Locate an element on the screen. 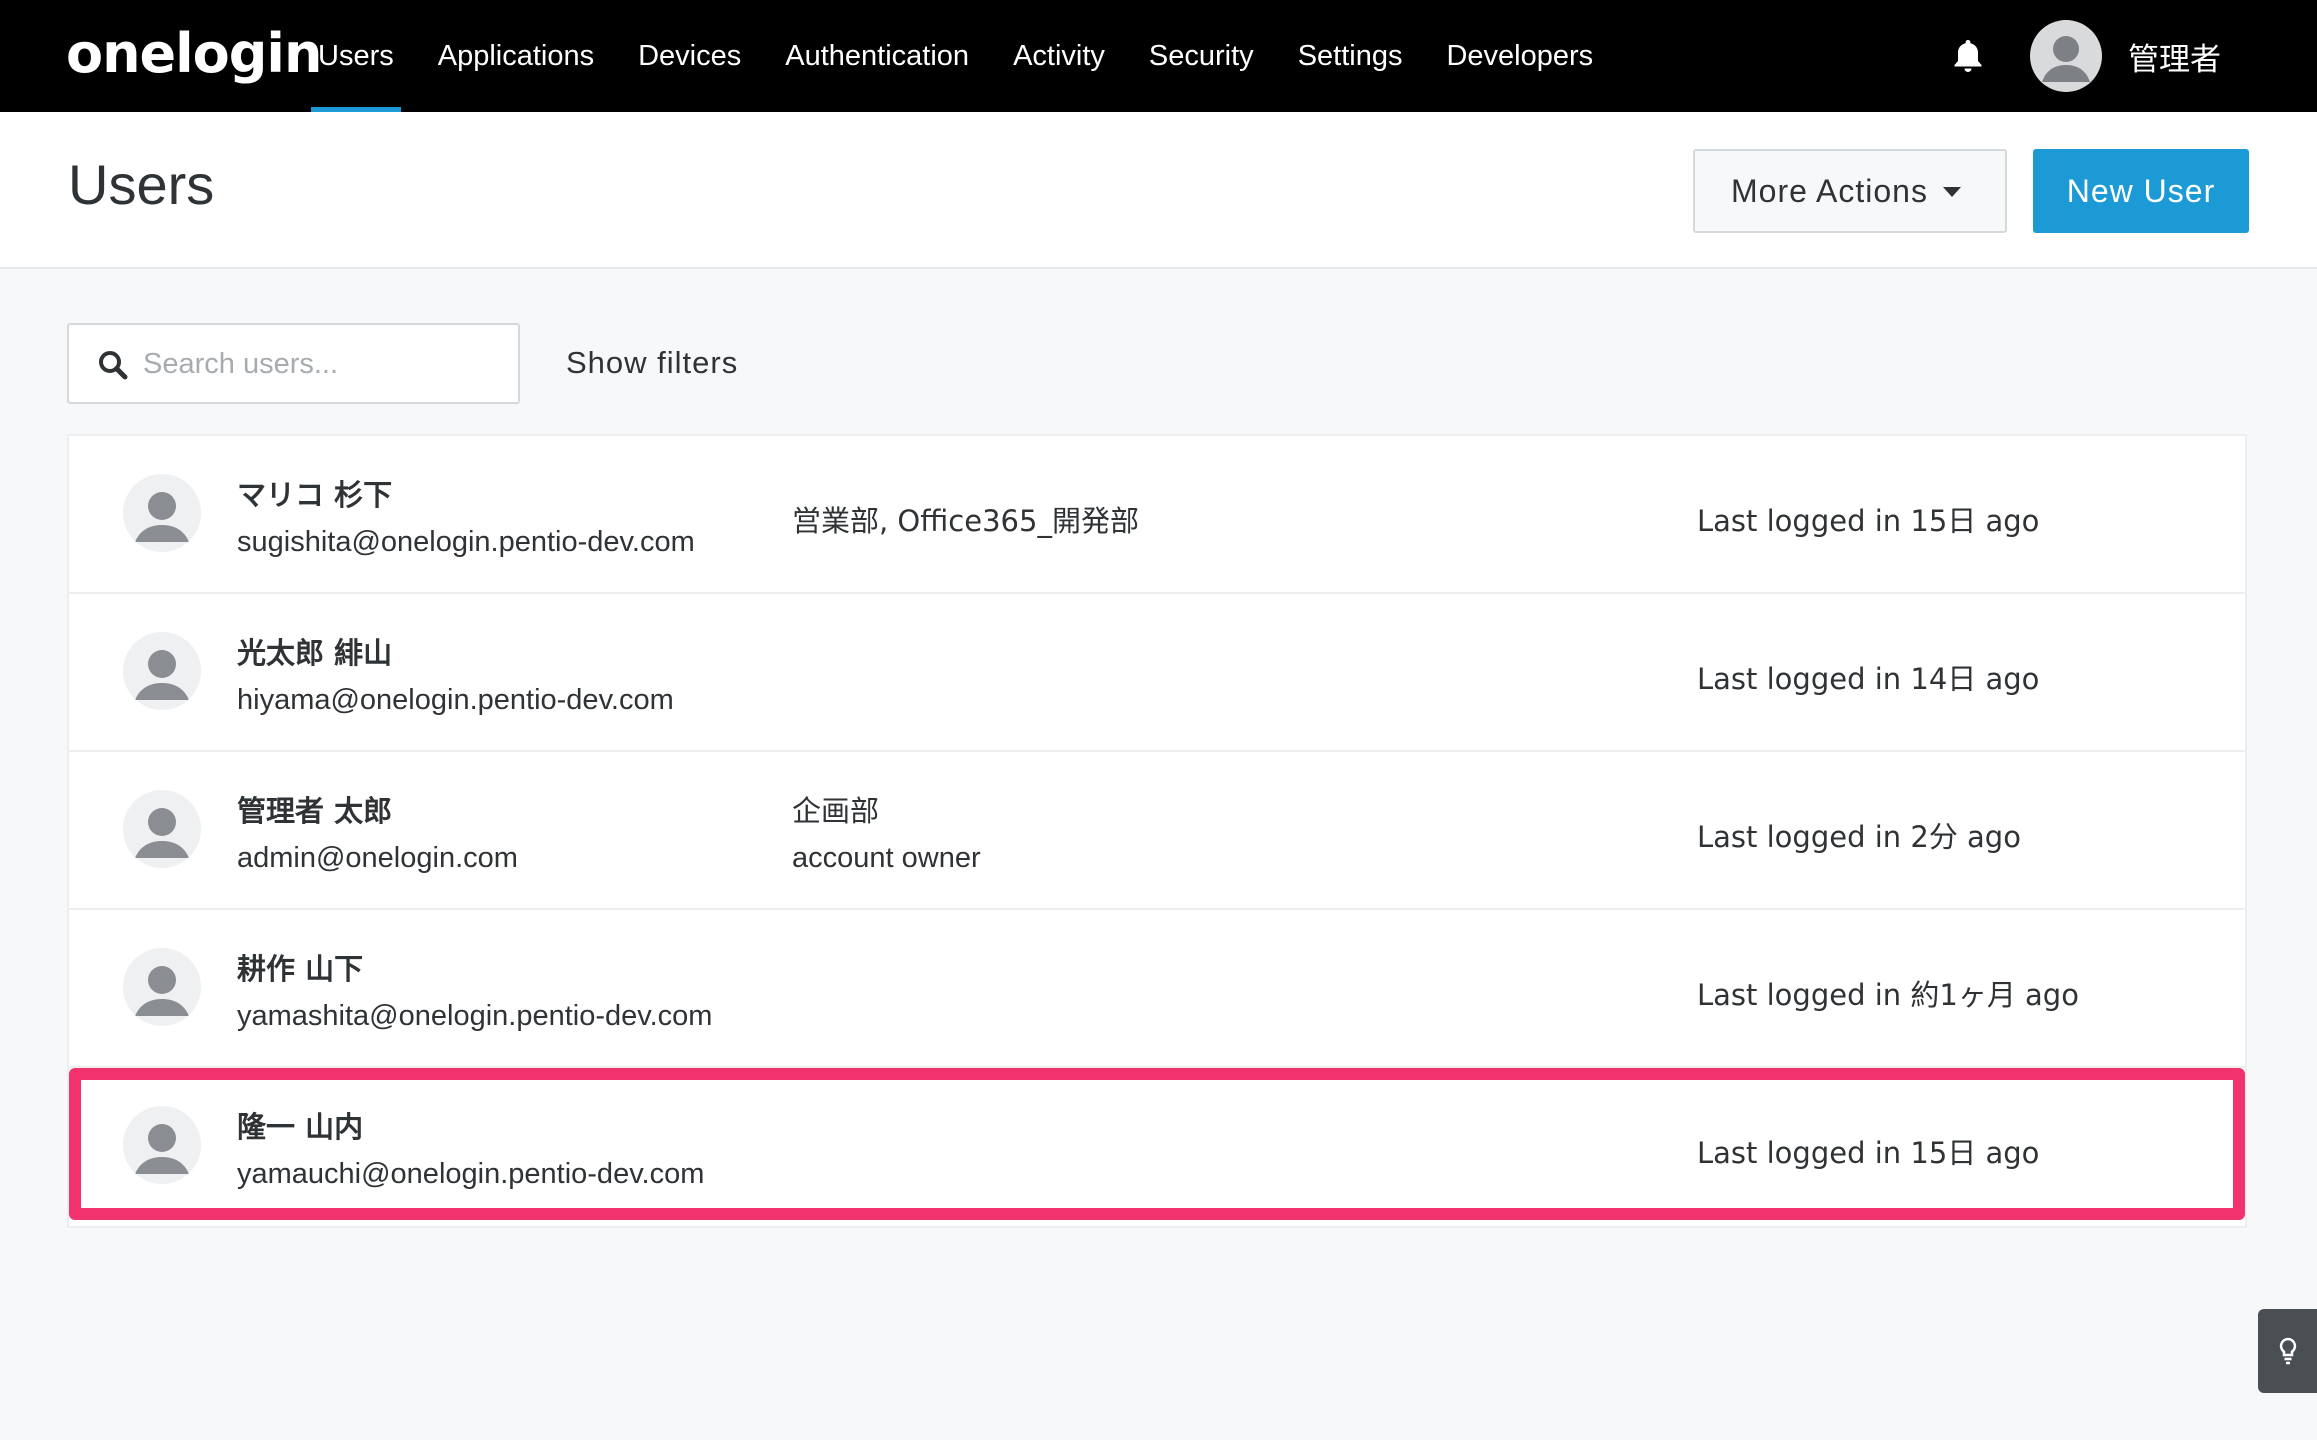  user-email: admin@onelogin.com is located at coordinates (377, 858).